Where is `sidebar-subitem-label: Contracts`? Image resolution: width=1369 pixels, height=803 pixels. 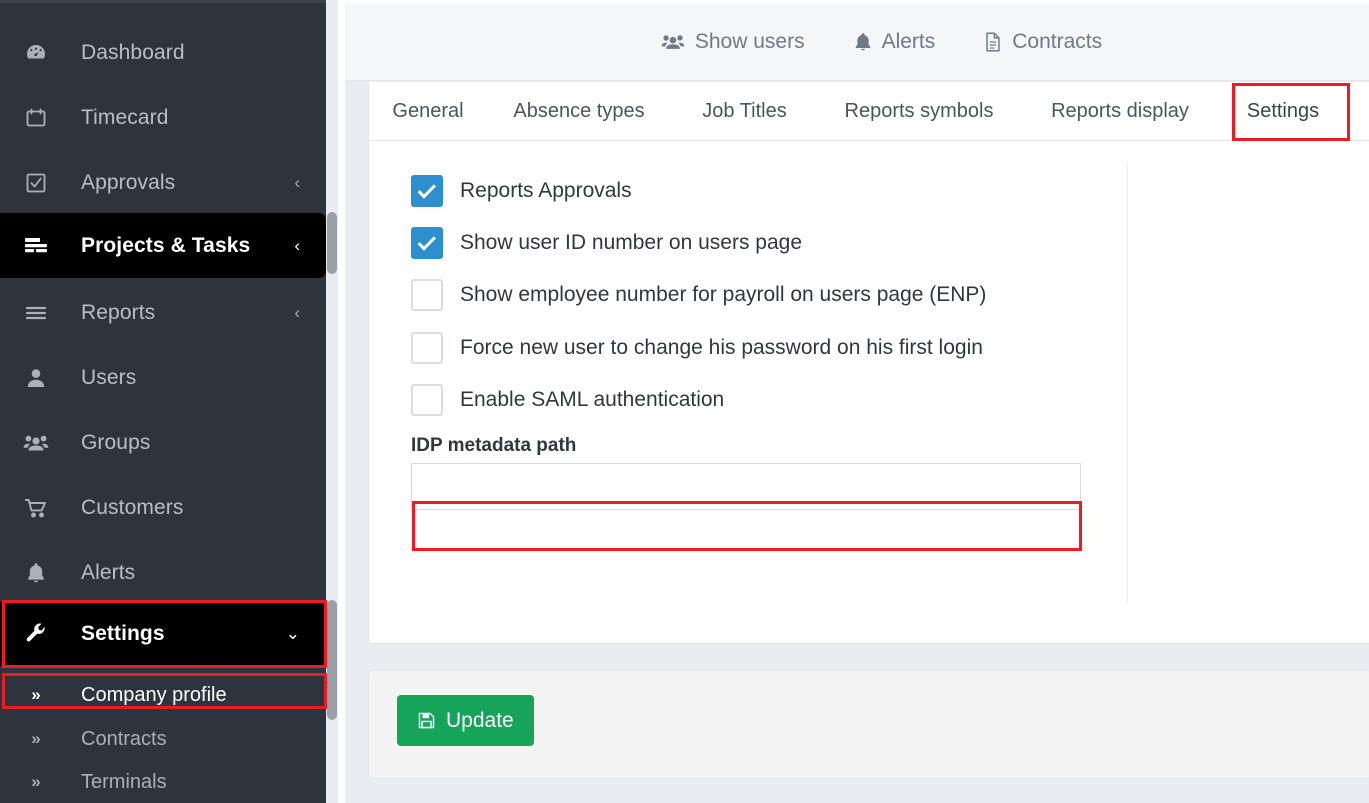
sidebar-subitem-label: Contracts is located at coordinates (124, 738).